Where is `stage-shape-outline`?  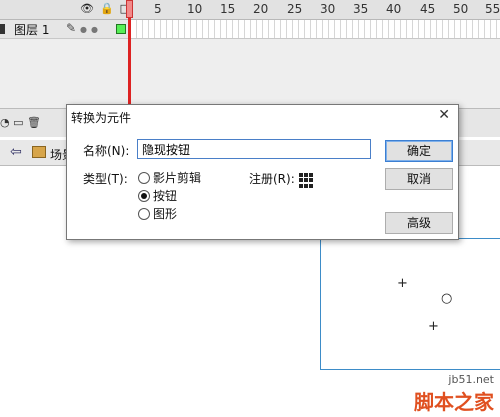 stage-shape-outline is located at coordinates (410, 304).